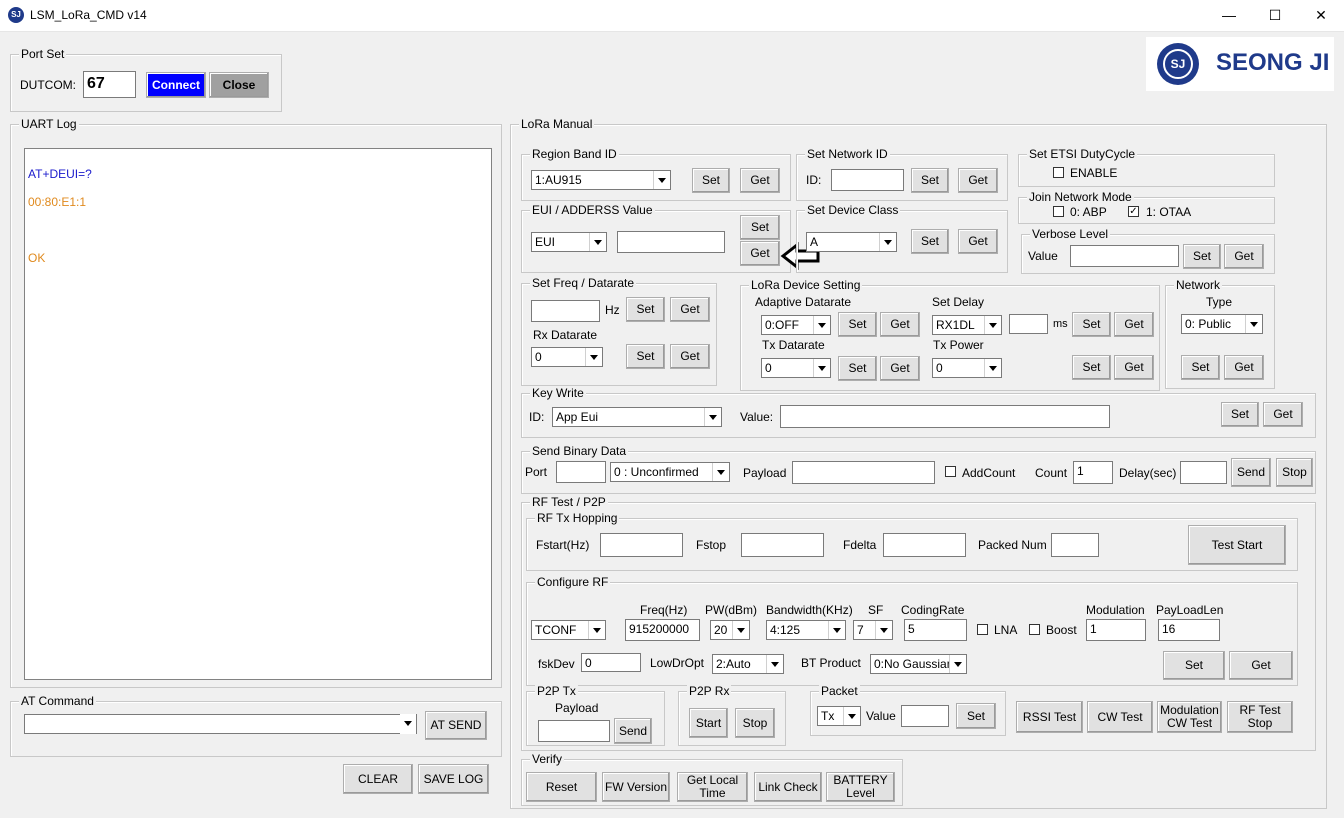 The height and width of the screenshot is (818, 1344). I want to click on delay-get-button: Get, so click(1134, 324).